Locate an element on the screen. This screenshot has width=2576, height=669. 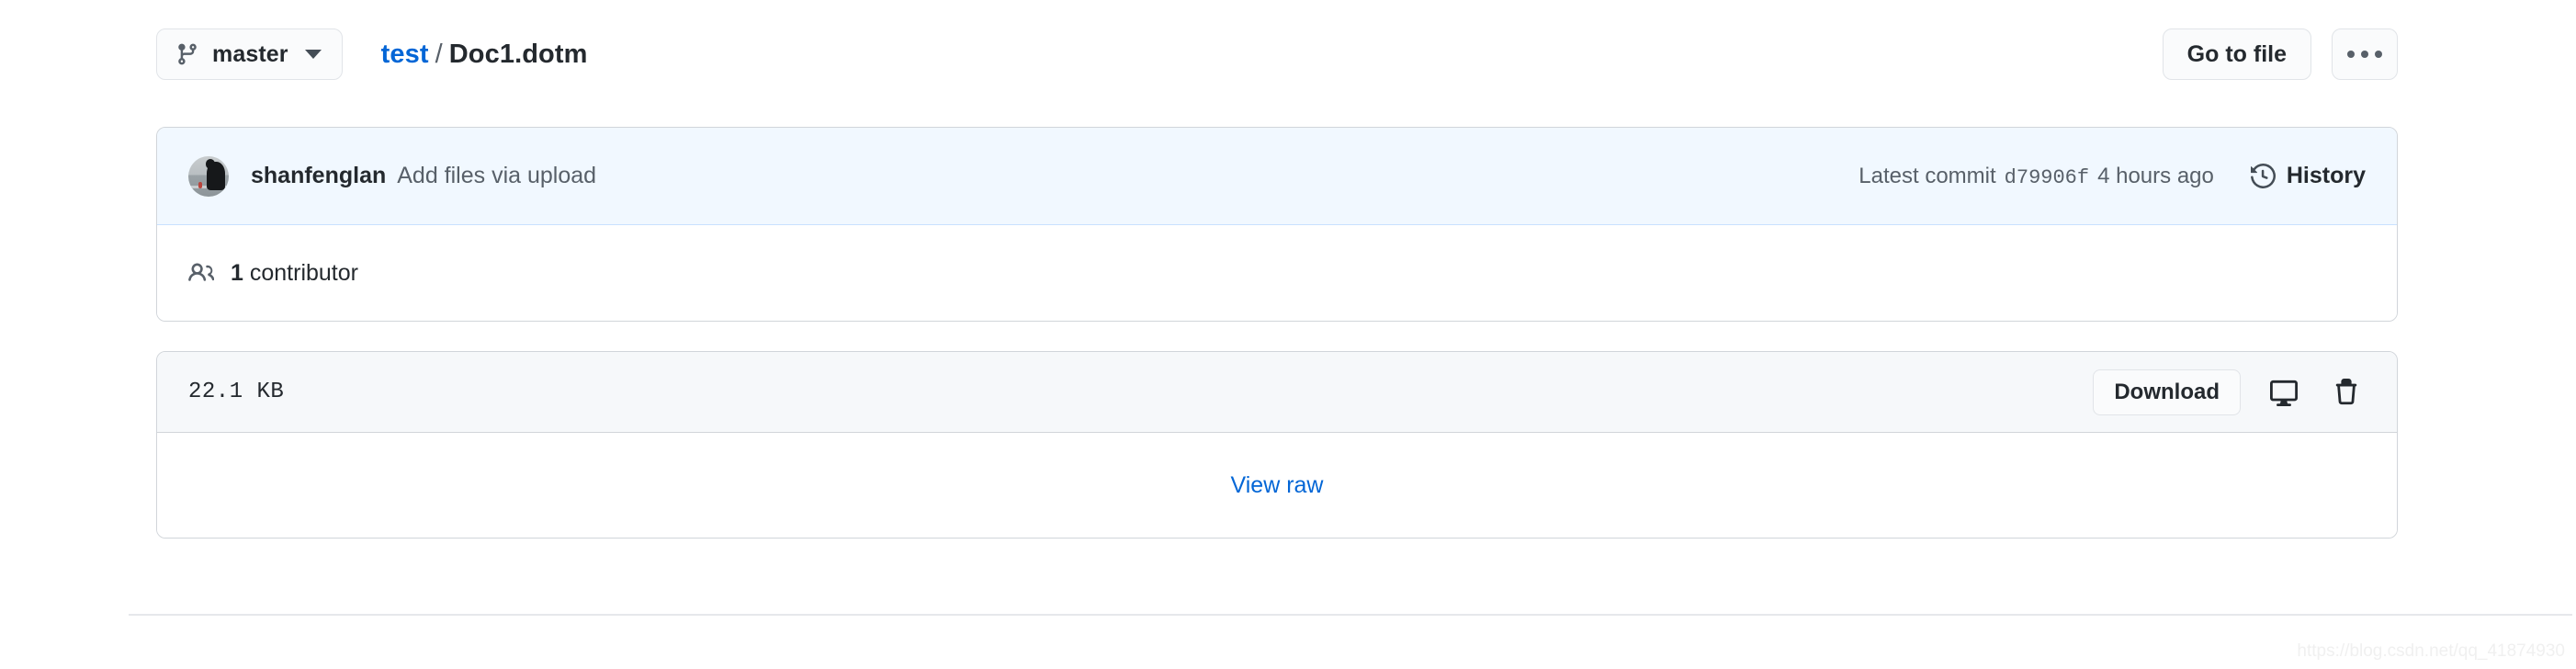
device-desktop-icon is located at coordinates (2284, 392).